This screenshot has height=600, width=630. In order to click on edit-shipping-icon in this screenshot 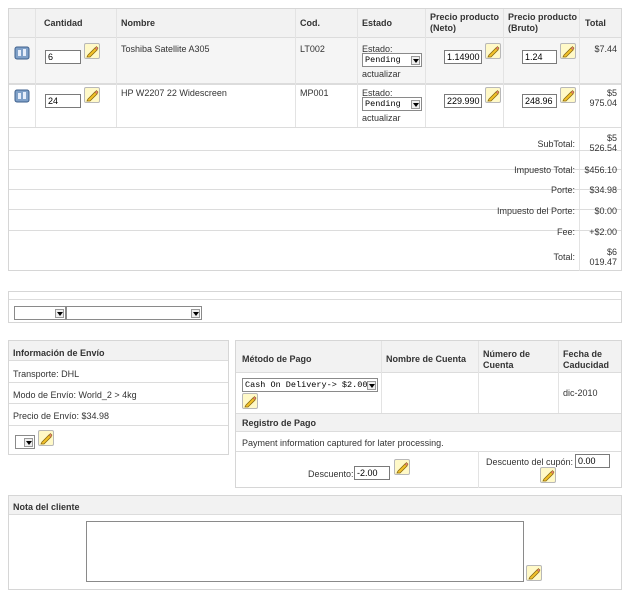, I will do `click(46, 438)`.